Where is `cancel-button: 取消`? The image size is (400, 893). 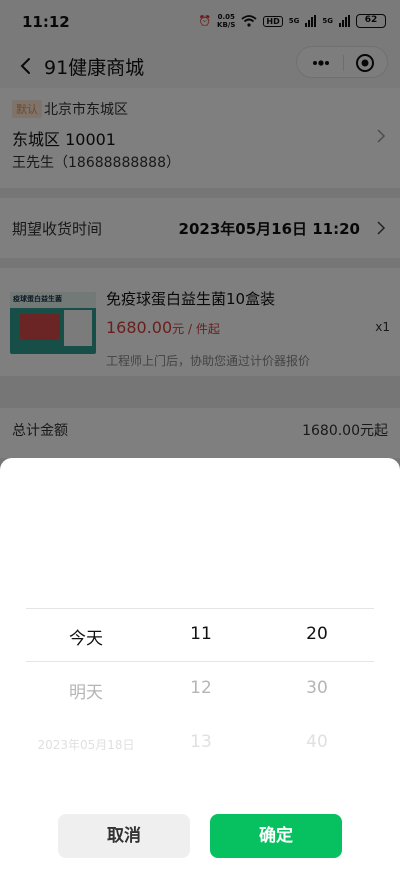 cancel-button: 取消 is located at coordinates (124, 836).